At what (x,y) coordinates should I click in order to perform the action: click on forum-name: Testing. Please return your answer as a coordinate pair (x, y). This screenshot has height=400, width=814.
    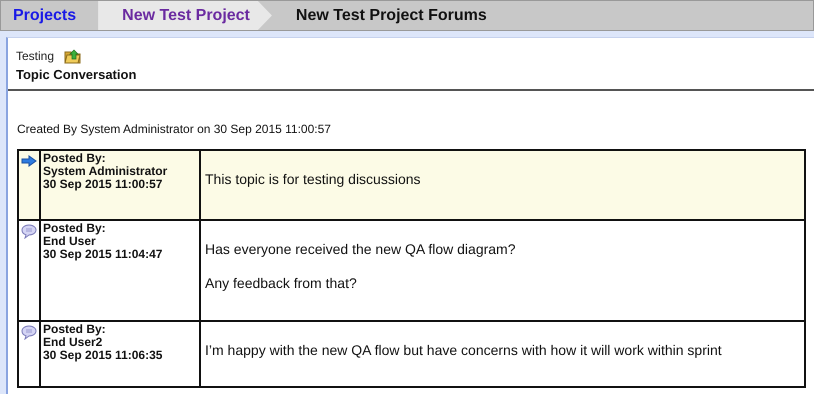
    Looking at the image, I should click on (35, 56).